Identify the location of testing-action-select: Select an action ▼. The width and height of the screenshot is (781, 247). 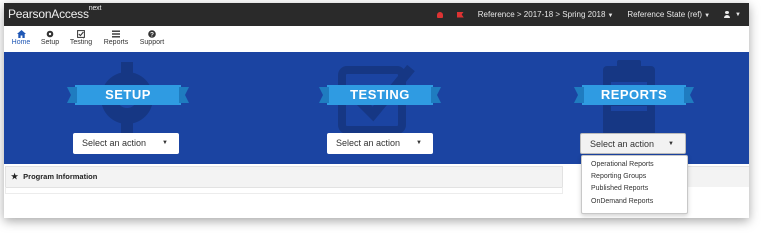
(380, 143).